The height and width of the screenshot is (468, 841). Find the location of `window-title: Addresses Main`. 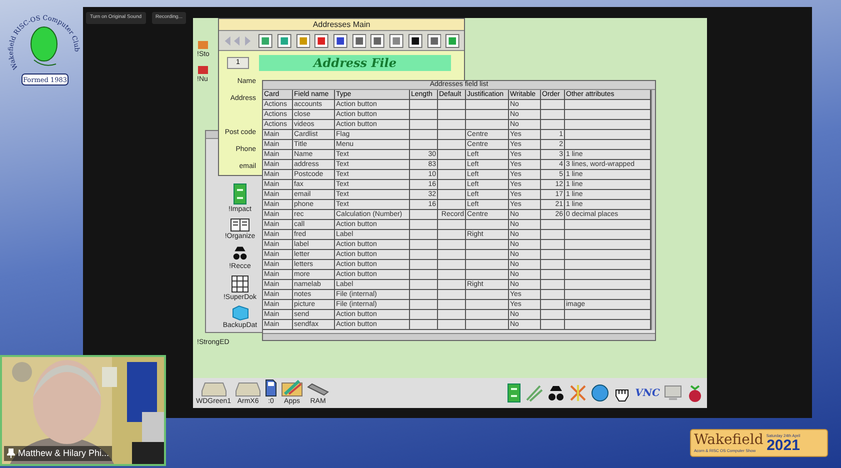

window-title: Addresses Main is located at coordinates (341, 24).